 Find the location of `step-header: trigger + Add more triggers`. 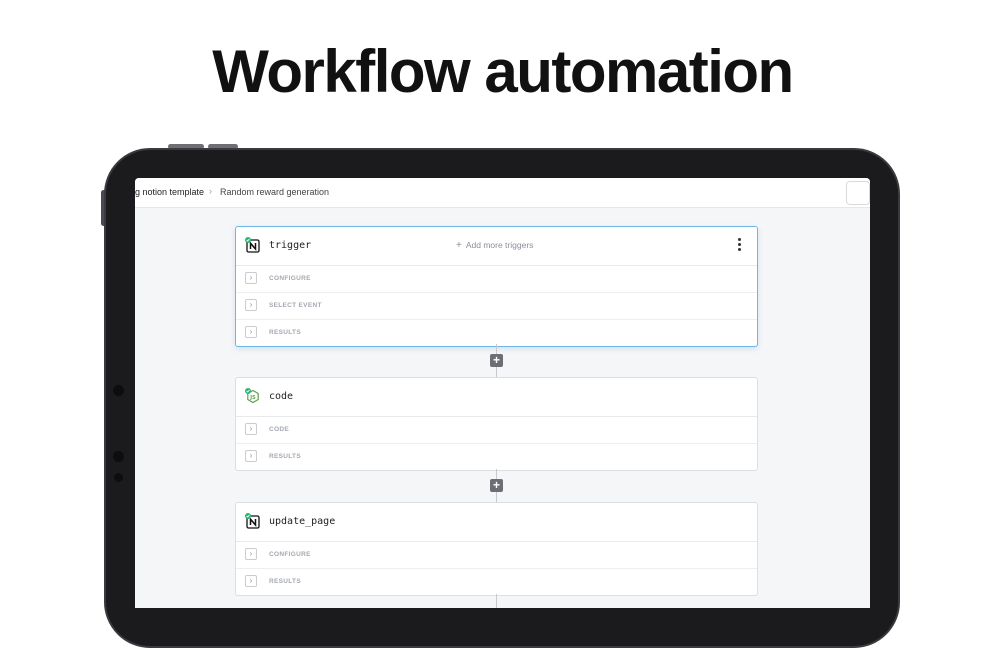

step-header: trigger + Add more triggers is located at coordinates (496, 246).